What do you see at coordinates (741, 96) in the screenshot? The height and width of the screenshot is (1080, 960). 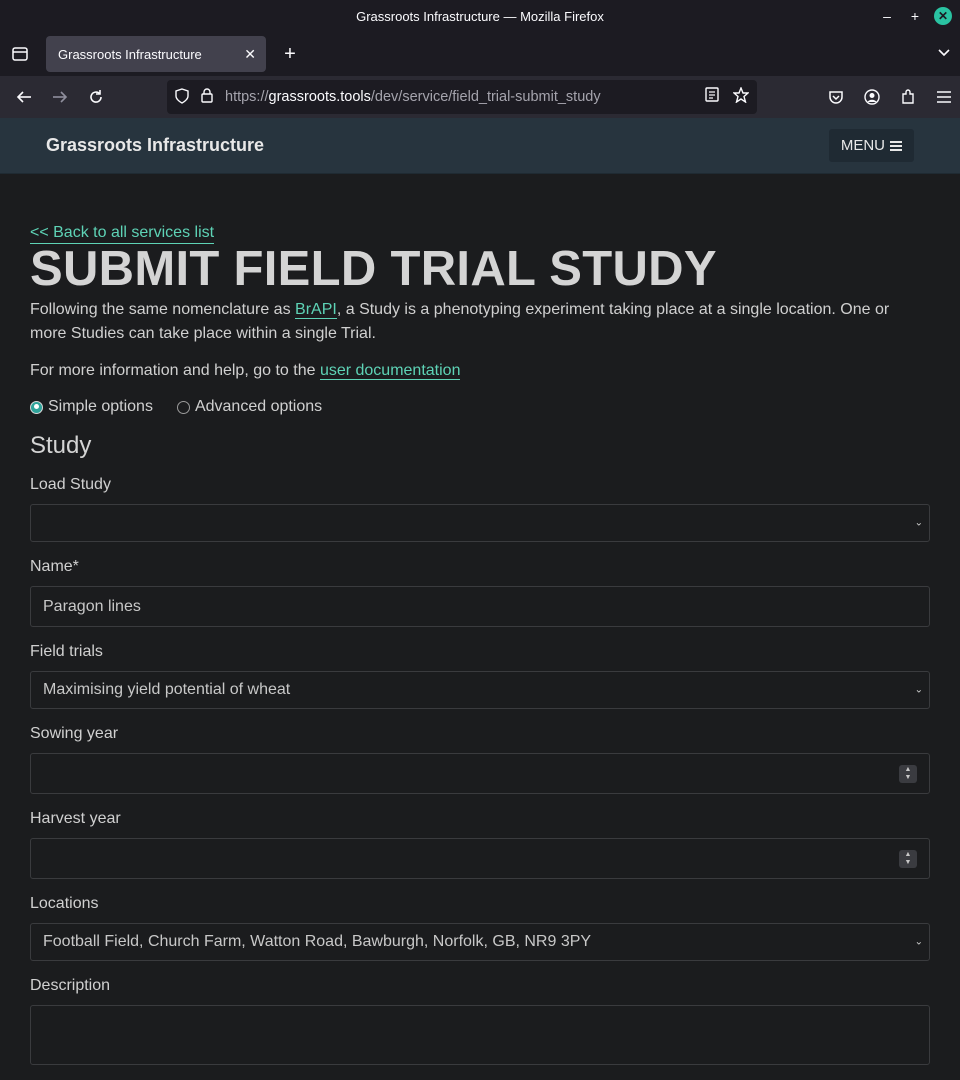 I see `bookmark-star-icon` at bounding box center [741, 96].